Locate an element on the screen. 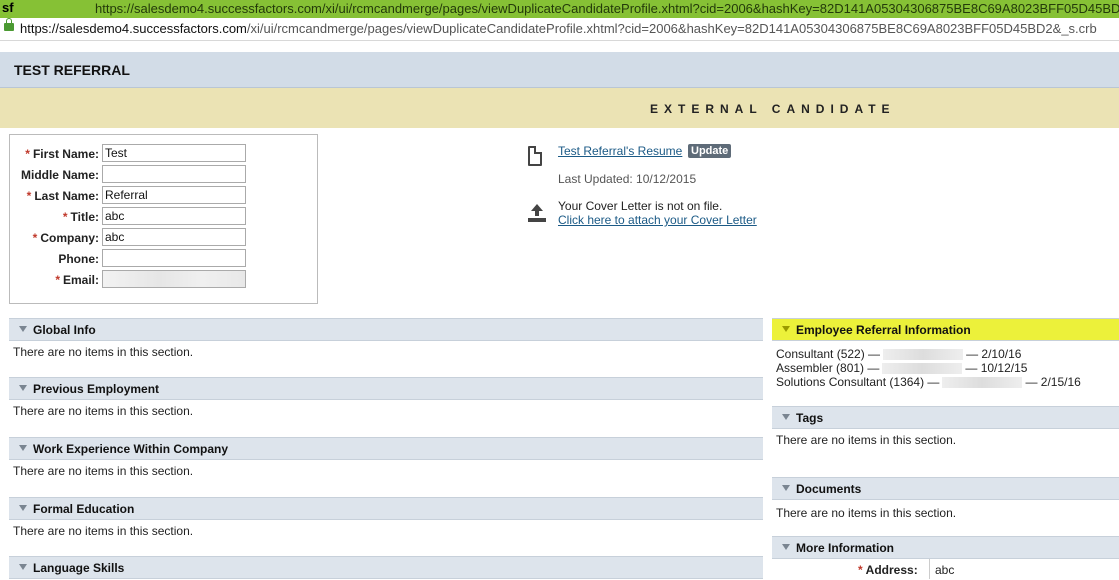  candidate-type-banner: EXTERNAL CANDIDATE is located at coordinates (559, 108).